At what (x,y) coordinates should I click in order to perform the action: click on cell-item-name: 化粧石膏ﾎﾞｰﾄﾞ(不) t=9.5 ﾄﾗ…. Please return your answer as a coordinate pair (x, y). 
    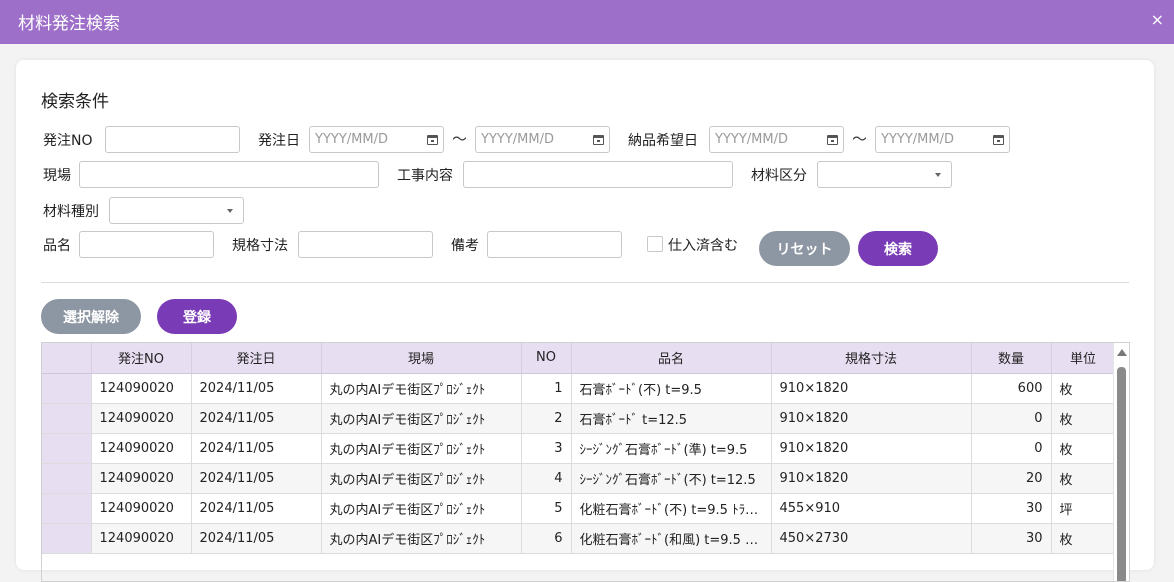
    Looking at the image, I should click on (671, 508).